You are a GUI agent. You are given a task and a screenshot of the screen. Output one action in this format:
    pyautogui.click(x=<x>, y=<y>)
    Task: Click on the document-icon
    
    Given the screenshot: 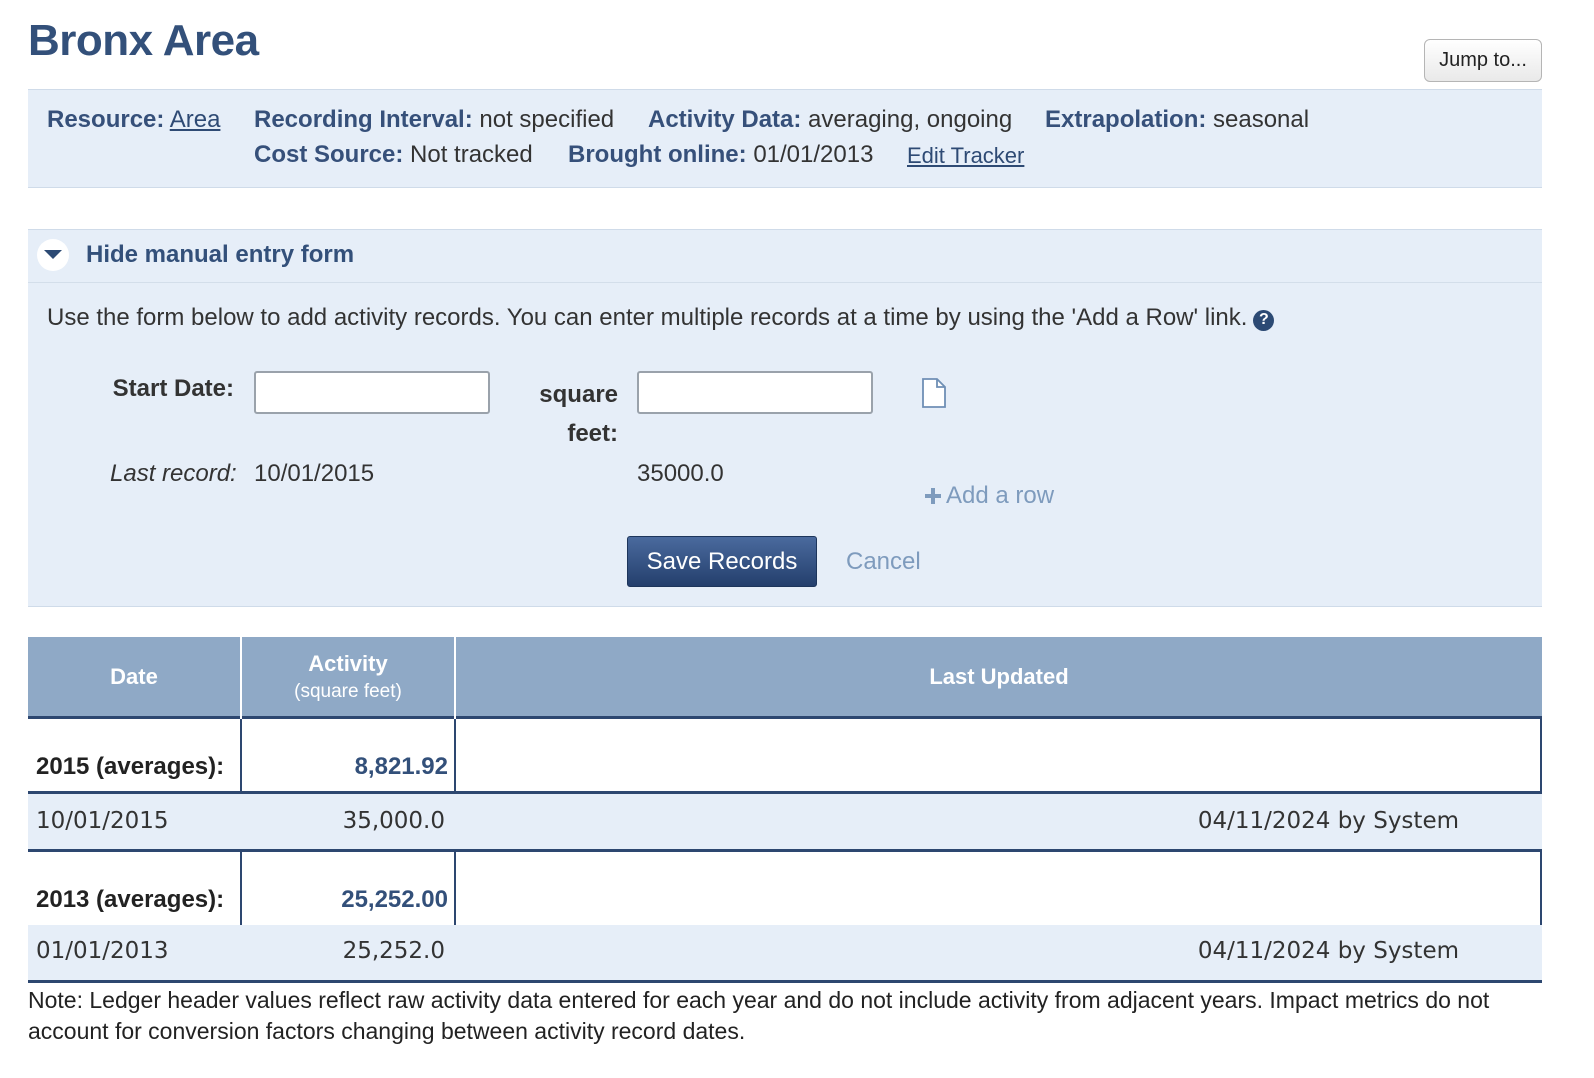 What is the action you would take?
    pyautogui.click(x=934, y=395)
    